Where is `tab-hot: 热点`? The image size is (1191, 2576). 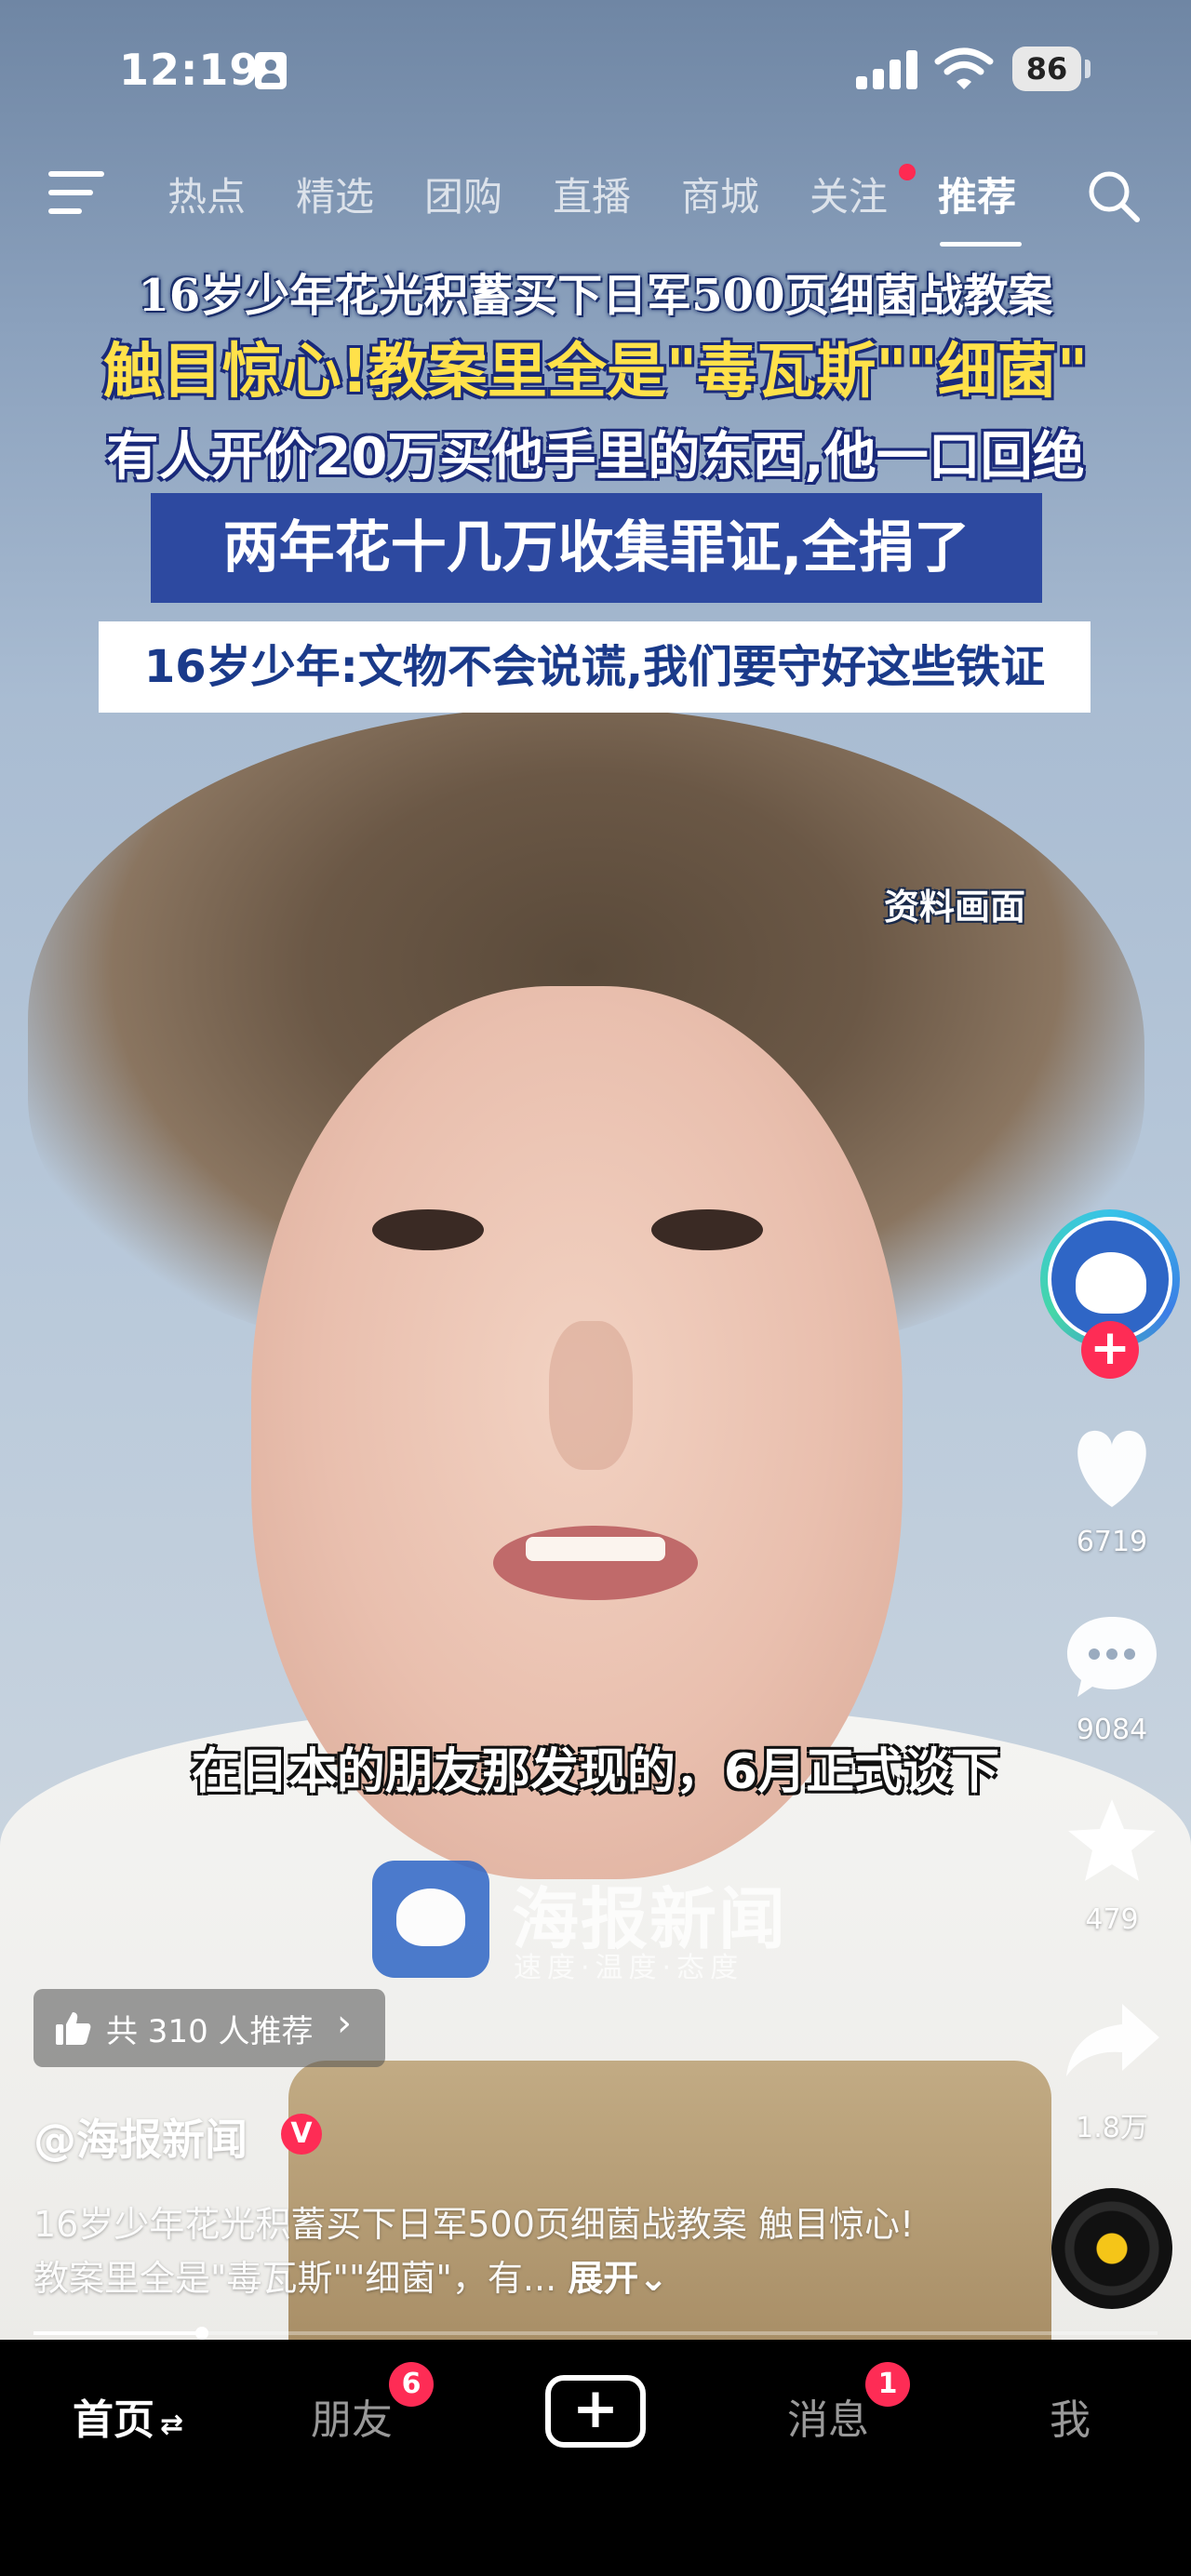 tab-hot: 热点 is located at coordinates (231, 194).